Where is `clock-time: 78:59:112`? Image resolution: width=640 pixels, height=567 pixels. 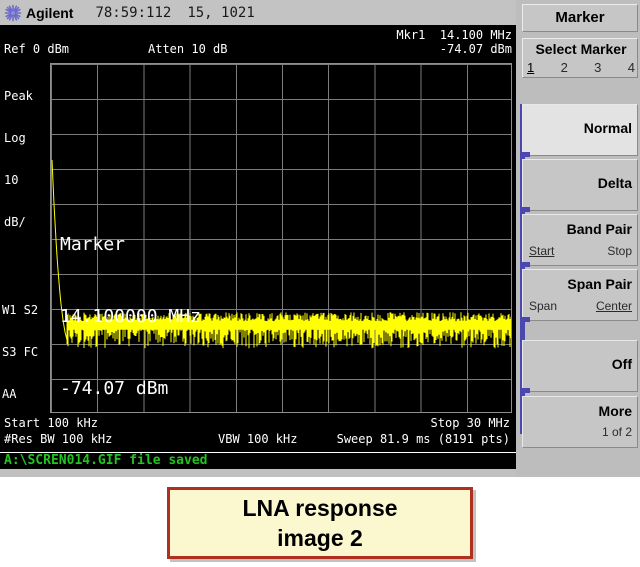 clock-time: 78:59:112 is located at coordinates (133, 12).